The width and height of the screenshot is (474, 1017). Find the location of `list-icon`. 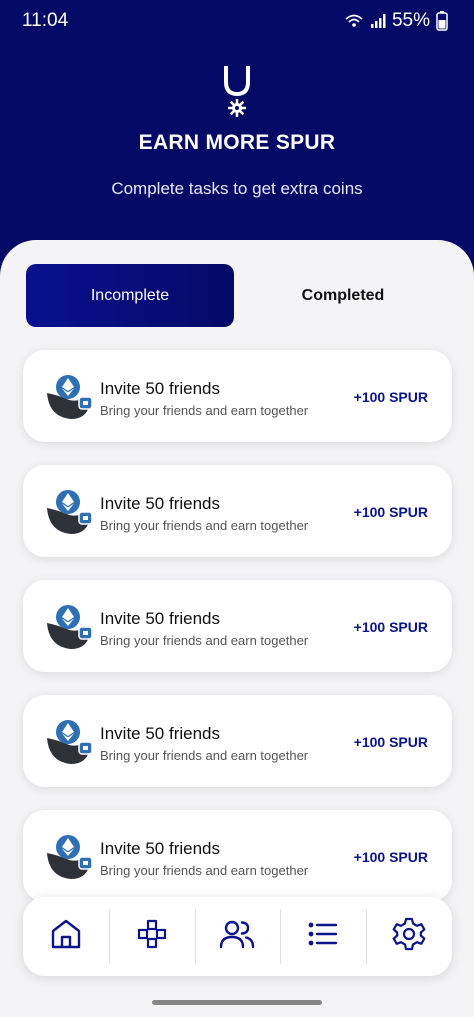

list-icon is located at coordinates (323, 936).